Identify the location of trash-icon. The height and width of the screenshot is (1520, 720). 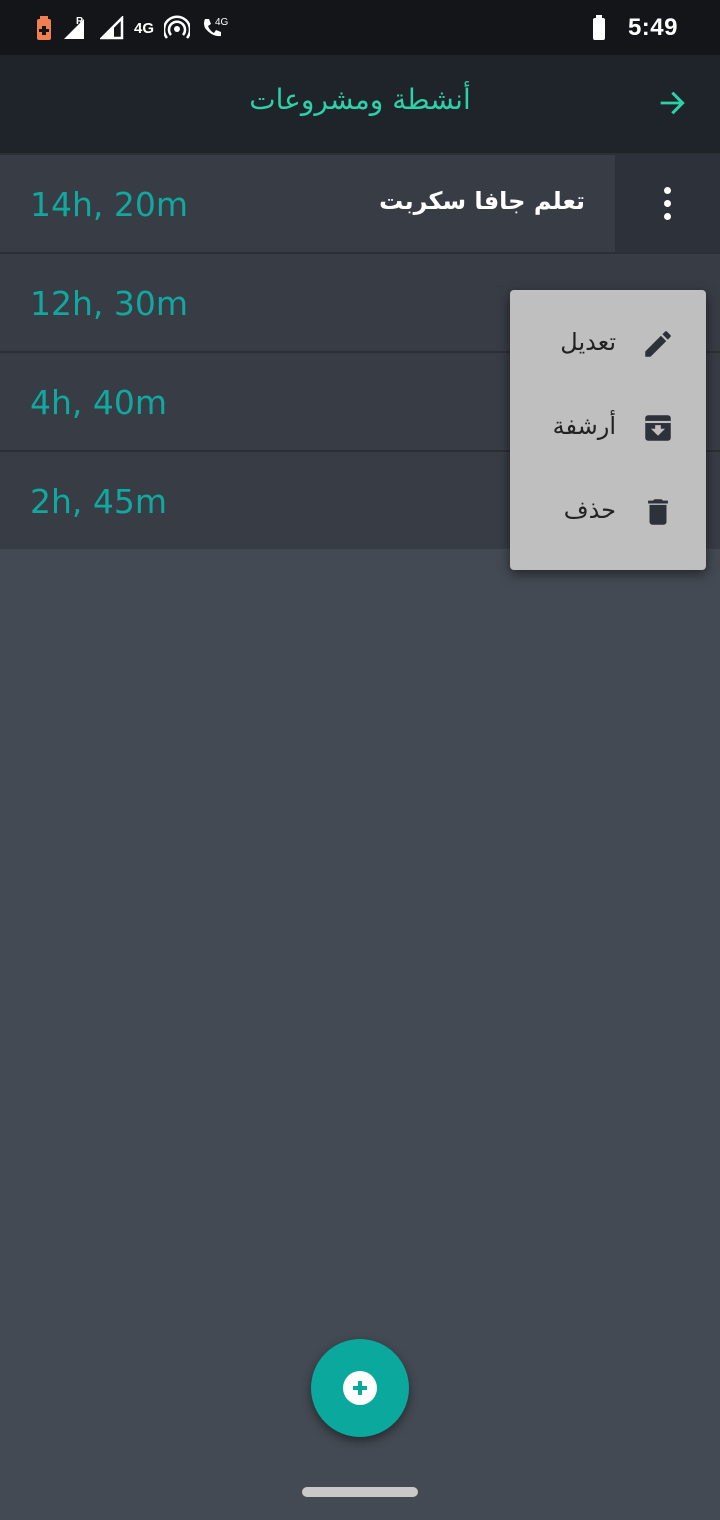
(658, 512).